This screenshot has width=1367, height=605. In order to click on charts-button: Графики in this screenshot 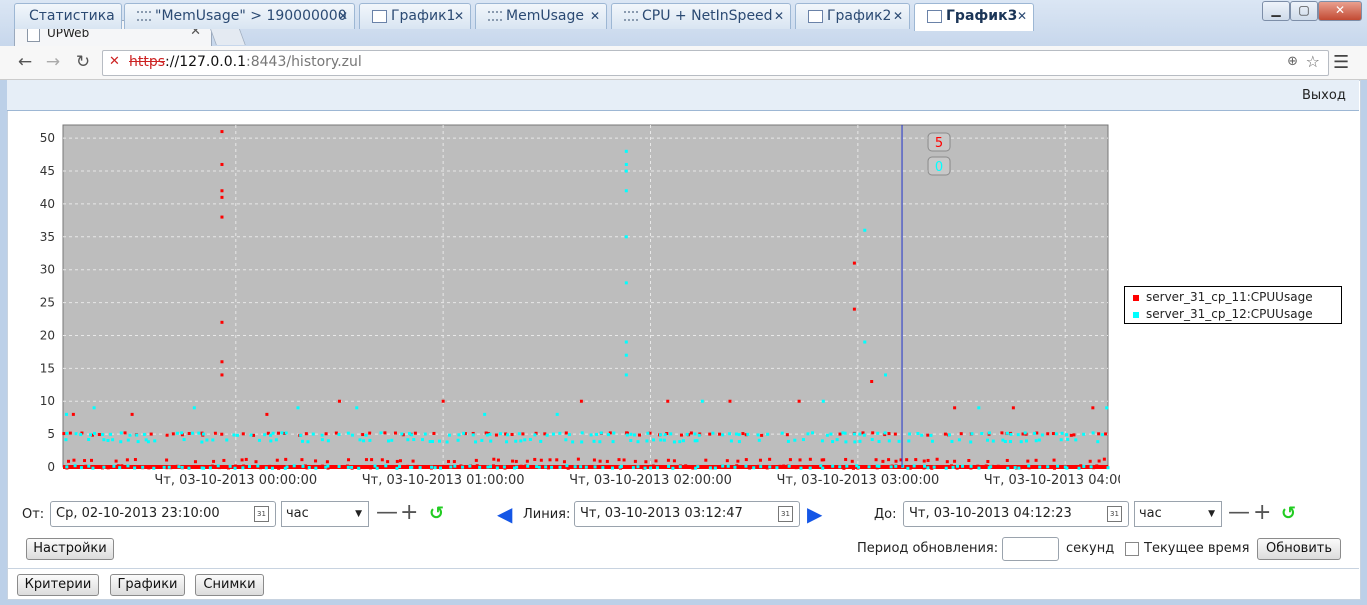, I will do `click(147, 585)`.